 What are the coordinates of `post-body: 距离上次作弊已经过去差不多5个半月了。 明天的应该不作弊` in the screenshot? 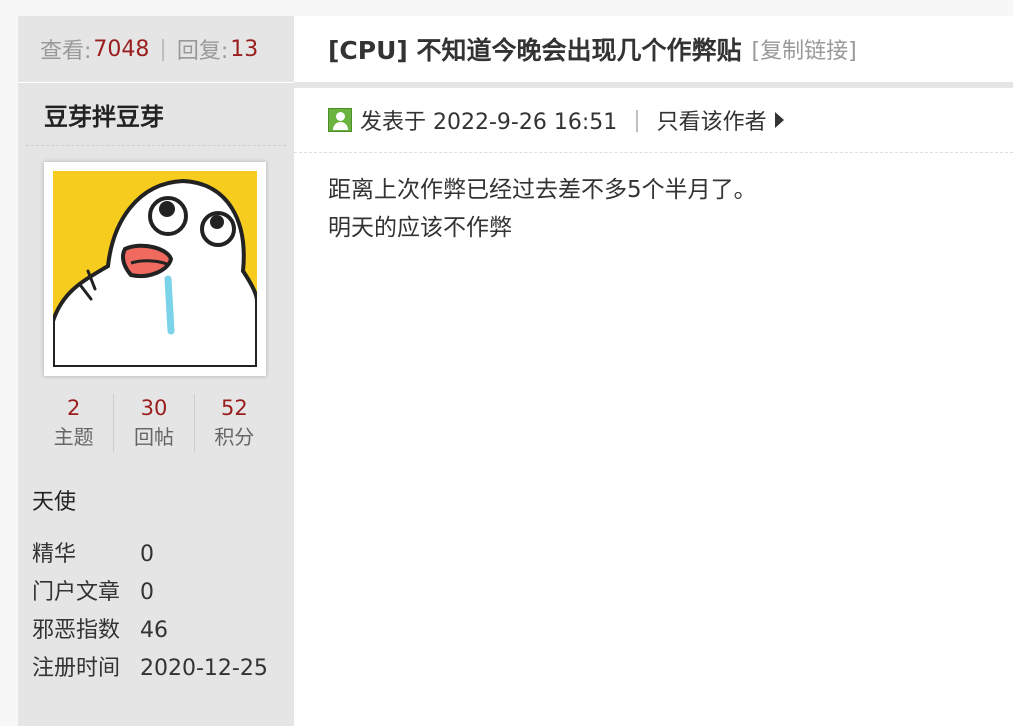 It's located at (653, 200).